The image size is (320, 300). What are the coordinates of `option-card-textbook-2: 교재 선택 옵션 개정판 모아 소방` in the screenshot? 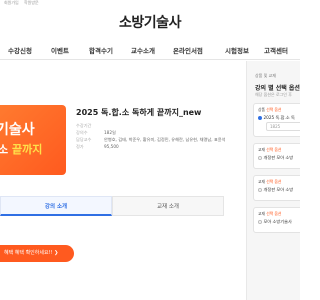 It's located at (276, 188).